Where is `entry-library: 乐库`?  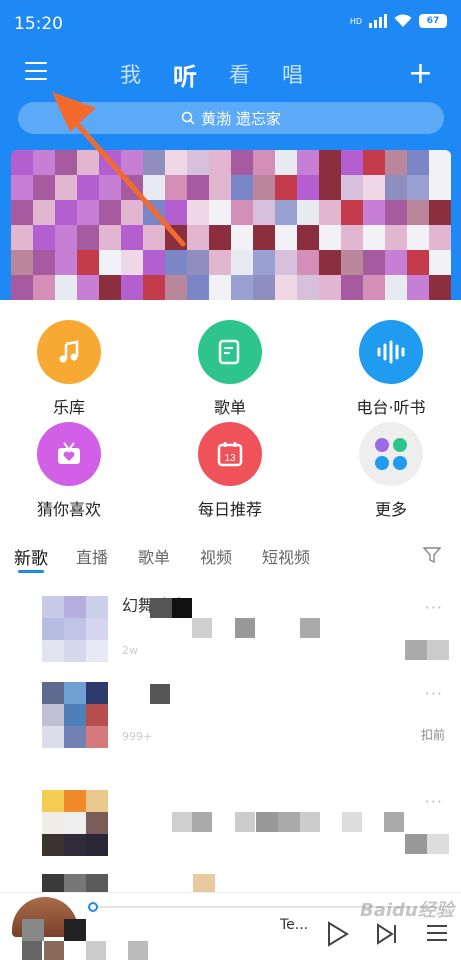 entry-library: 乐库 is located at coordinates (69, 369).